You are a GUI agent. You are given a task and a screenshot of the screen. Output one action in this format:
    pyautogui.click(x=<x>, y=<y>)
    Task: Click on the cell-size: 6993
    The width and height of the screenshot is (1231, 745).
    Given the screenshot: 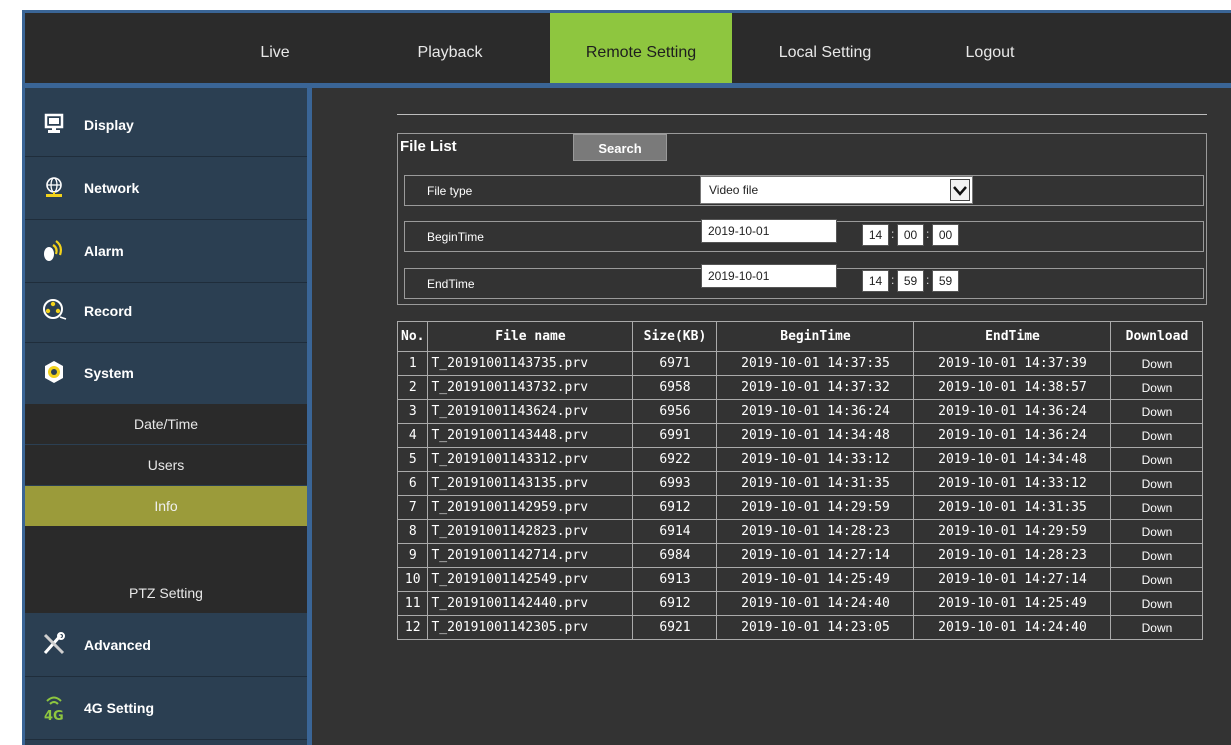 What is the action you would take?
    pyautogui.click(x=675, y=483)
    